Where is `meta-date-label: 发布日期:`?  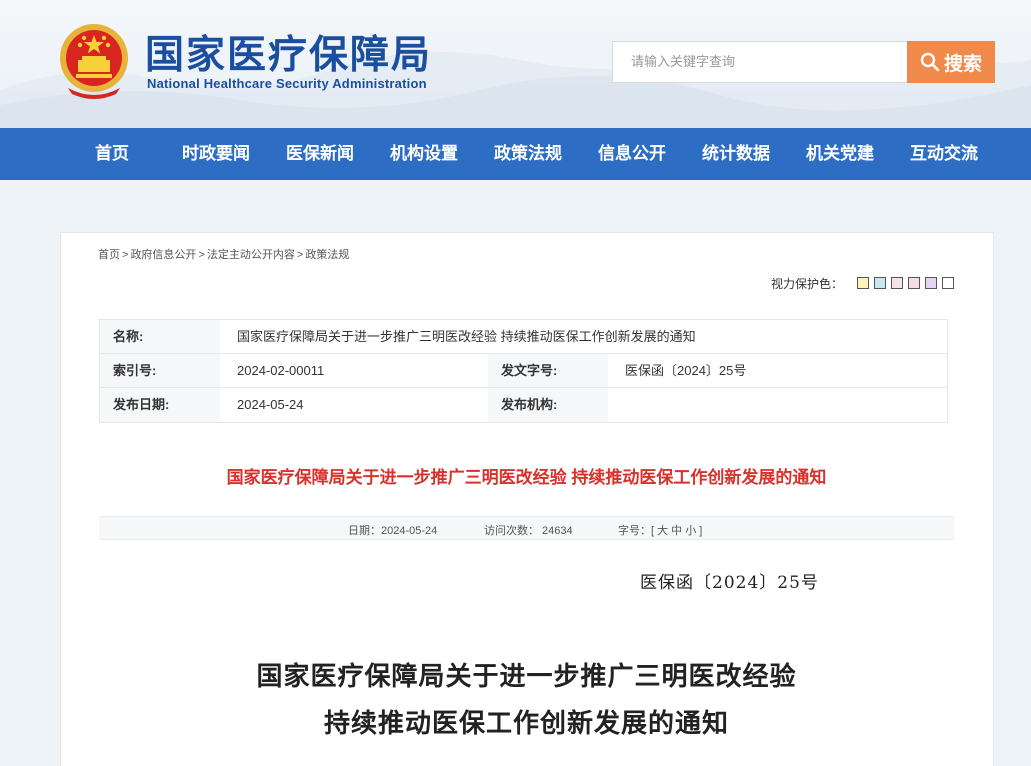 meta-date-label: 发布日期: is located at coordinates (160, 405).